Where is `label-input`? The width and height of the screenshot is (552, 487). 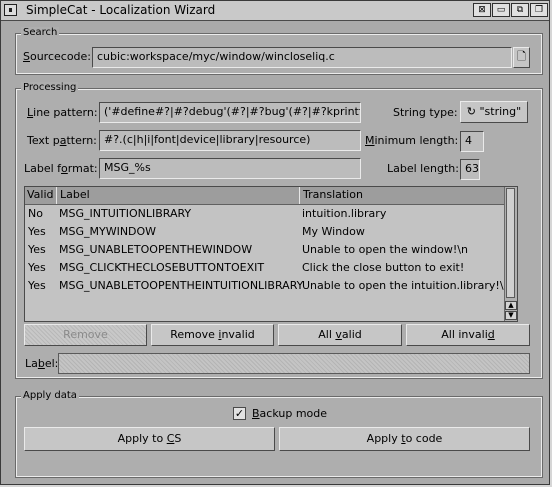 label-input is located at coordinates (294, 363).